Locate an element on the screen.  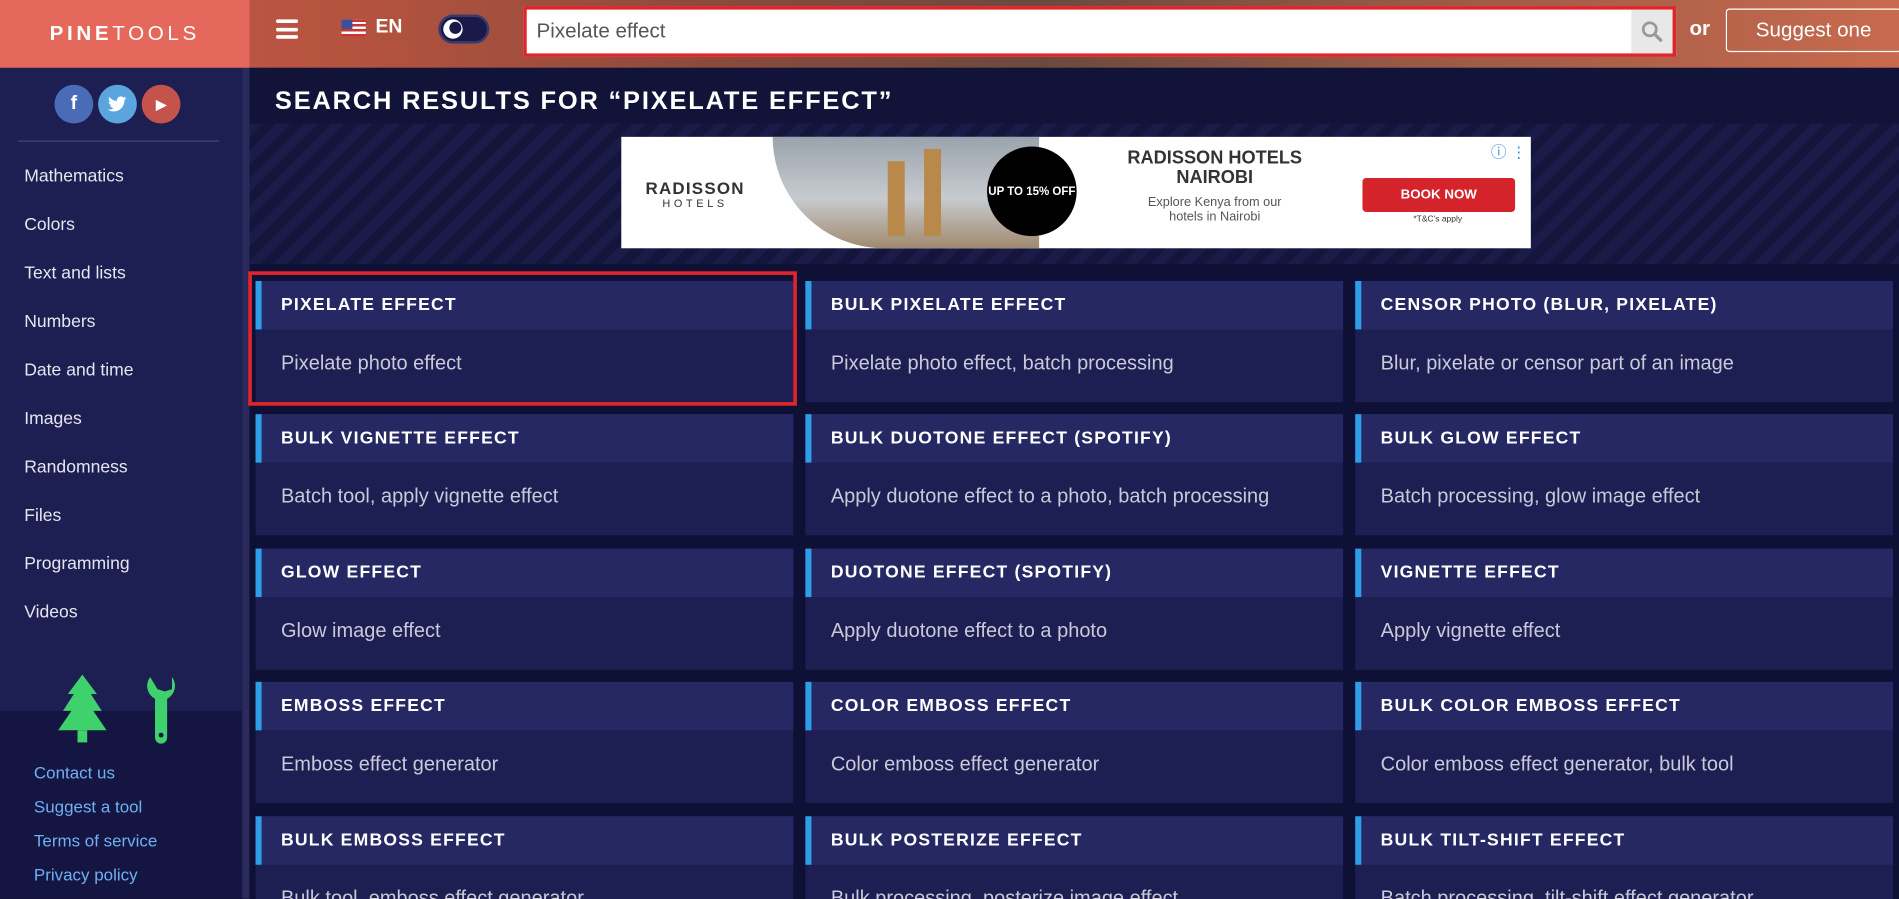
result-desc: Color emboss effect generator is located at coordinates (965, 764).